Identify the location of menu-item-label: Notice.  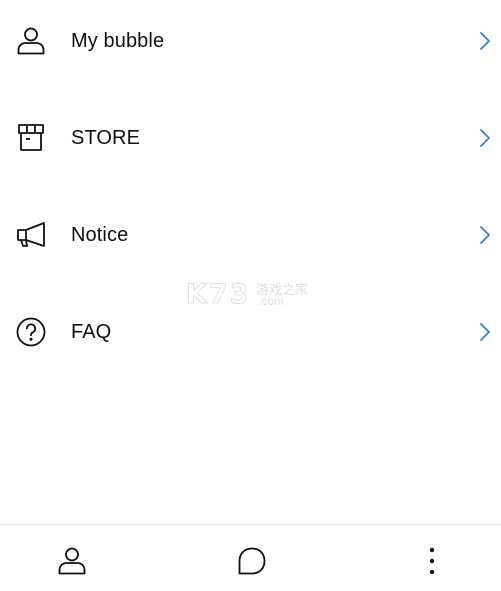
(100, 234).